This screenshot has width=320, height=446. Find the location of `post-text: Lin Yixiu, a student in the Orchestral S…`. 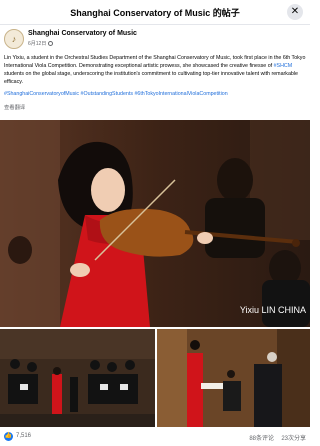

post-text: Lin Yixiu, a student in the Orchestral S… is located at coordinates (155, 70).